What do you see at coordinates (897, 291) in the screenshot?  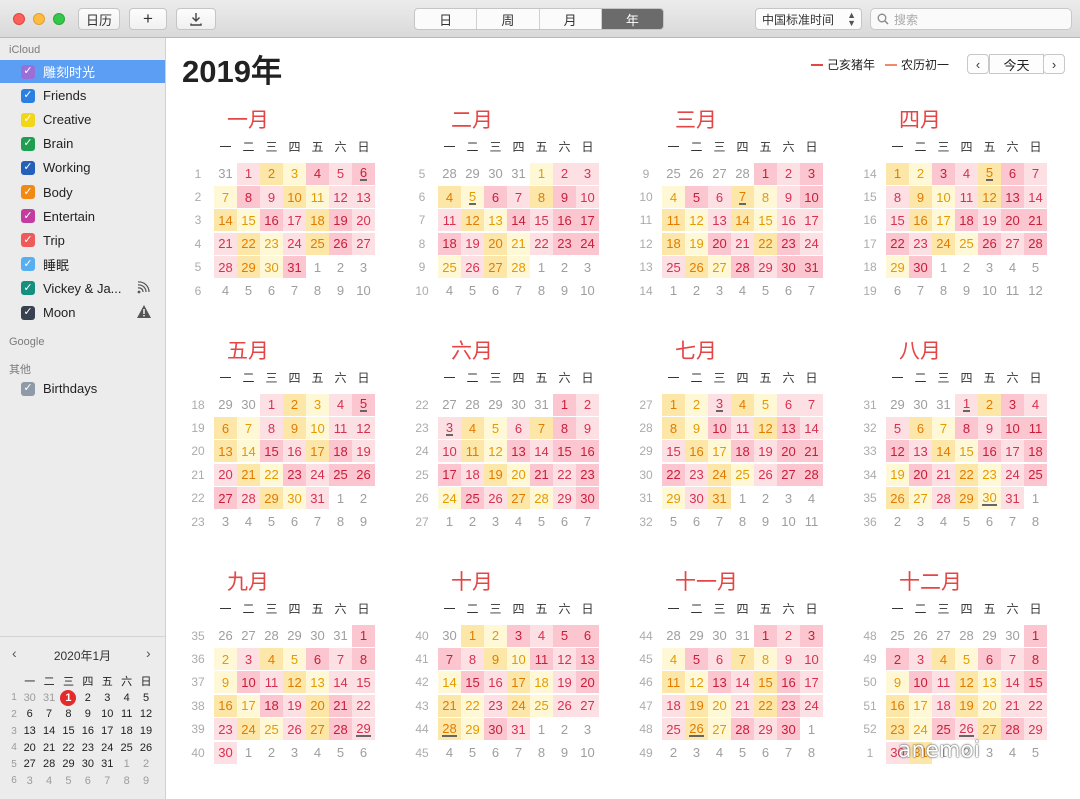 I see `adjacent-month-day: 6` at bounding box center [897, 291].